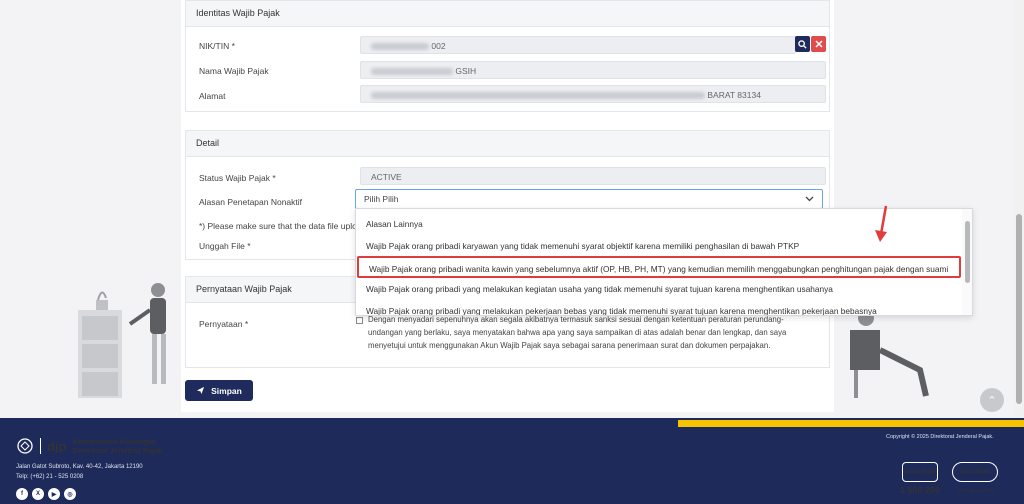  I want to click on alasan-select-value: Pilih Pilih, so click(381, 199).